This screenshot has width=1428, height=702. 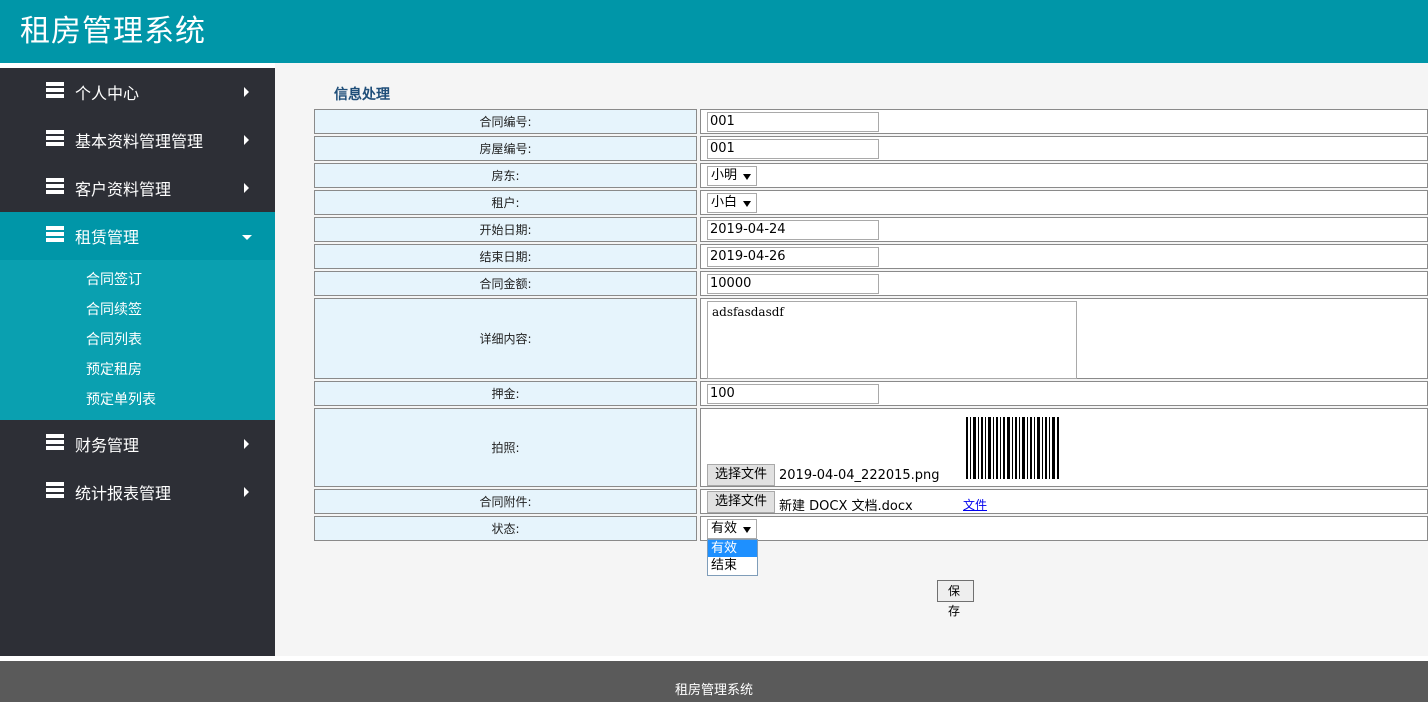 I want to click on field-label: 房屋编号:, so click(x=505, y=148).